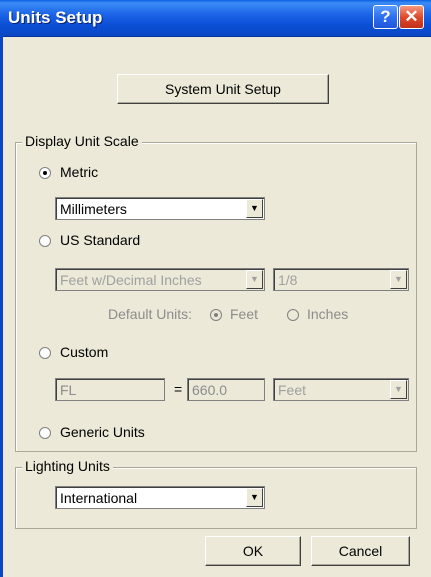  Describe the element at coordinates (178, 389) in the screenshot. I see `equals-label: =` at that location.